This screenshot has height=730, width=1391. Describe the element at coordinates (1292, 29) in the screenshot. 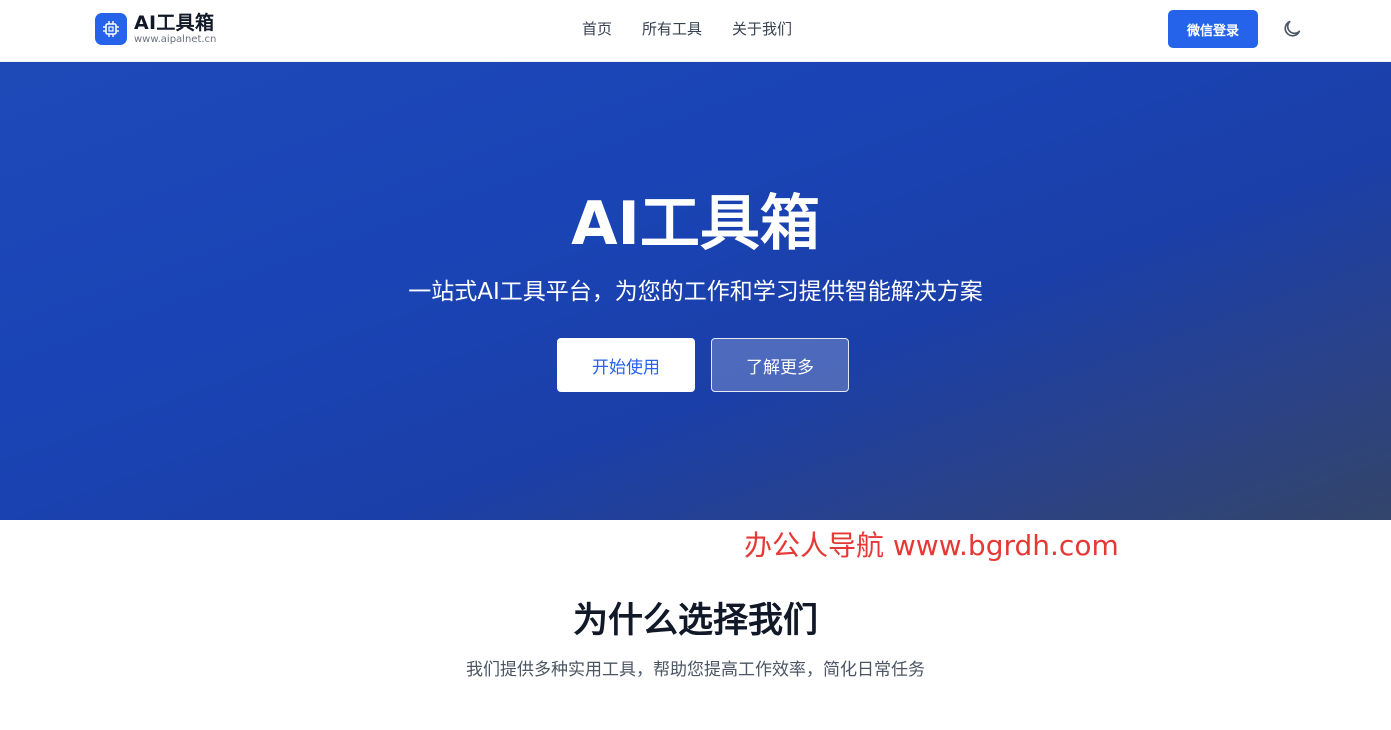

I see `moon-icon` at that location.